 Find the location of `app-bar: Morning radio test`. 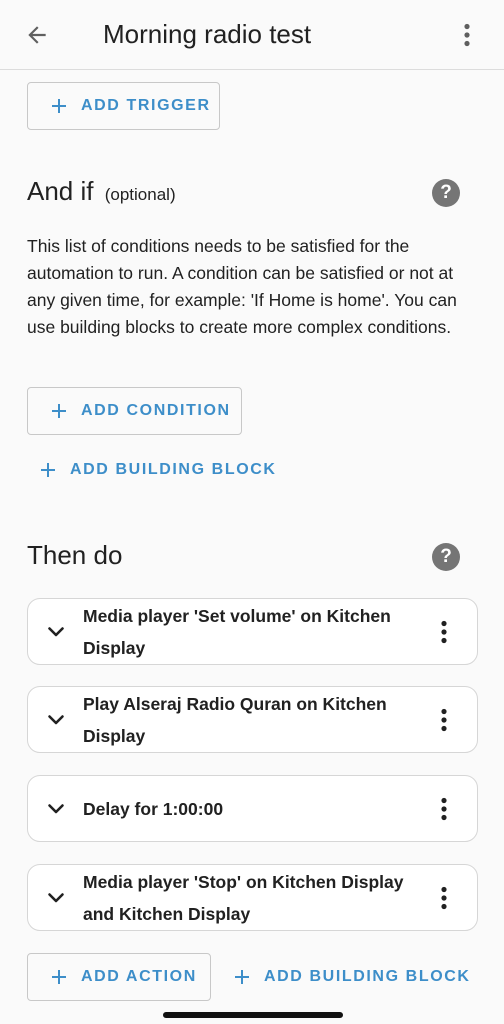

app-bar: Morning radio test is located at coordinates (252, 35).